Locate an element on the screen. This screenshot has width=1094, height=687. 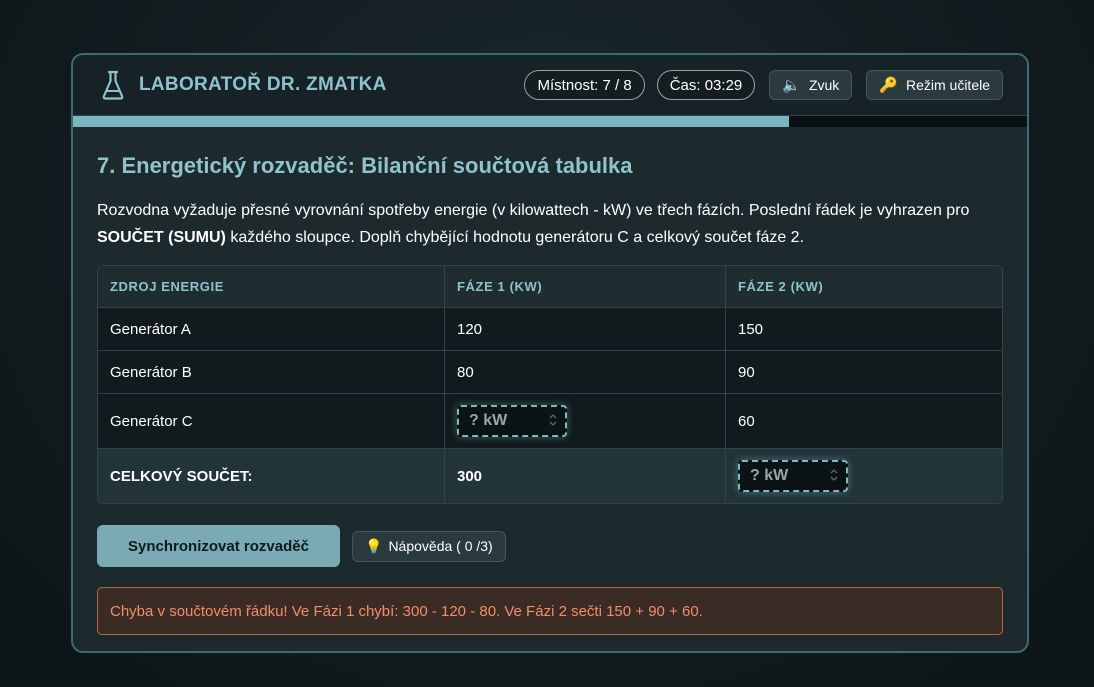
flask-icon is located at coordinates (113, 85).